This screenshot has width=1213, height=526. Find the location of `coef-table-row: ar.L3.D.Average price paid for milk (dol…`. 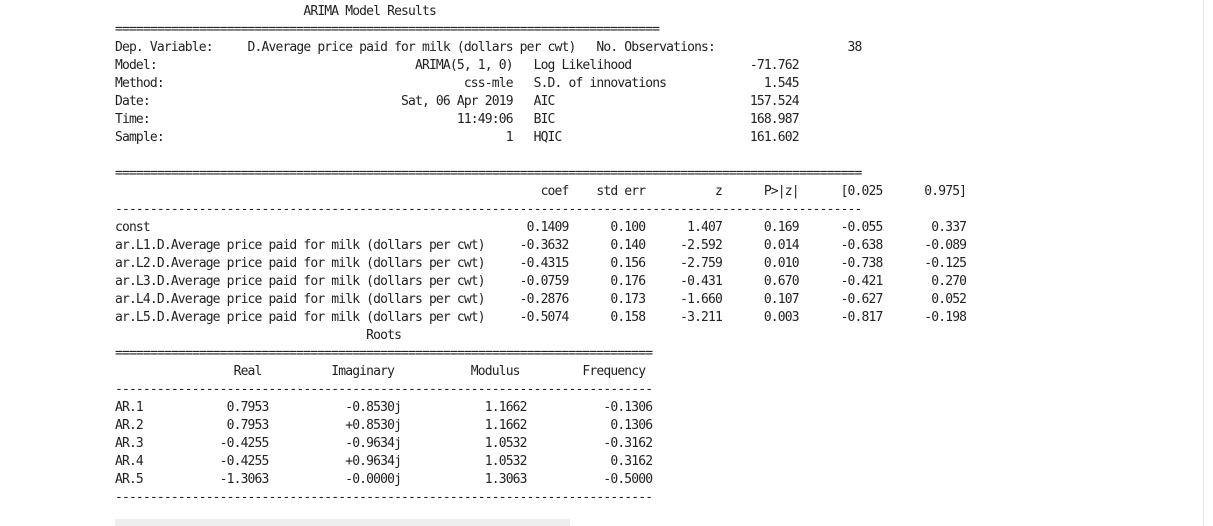

coef-table-row: ar.L3.D.Average price paid for milk (dol… is located at coordinates (541, 281).